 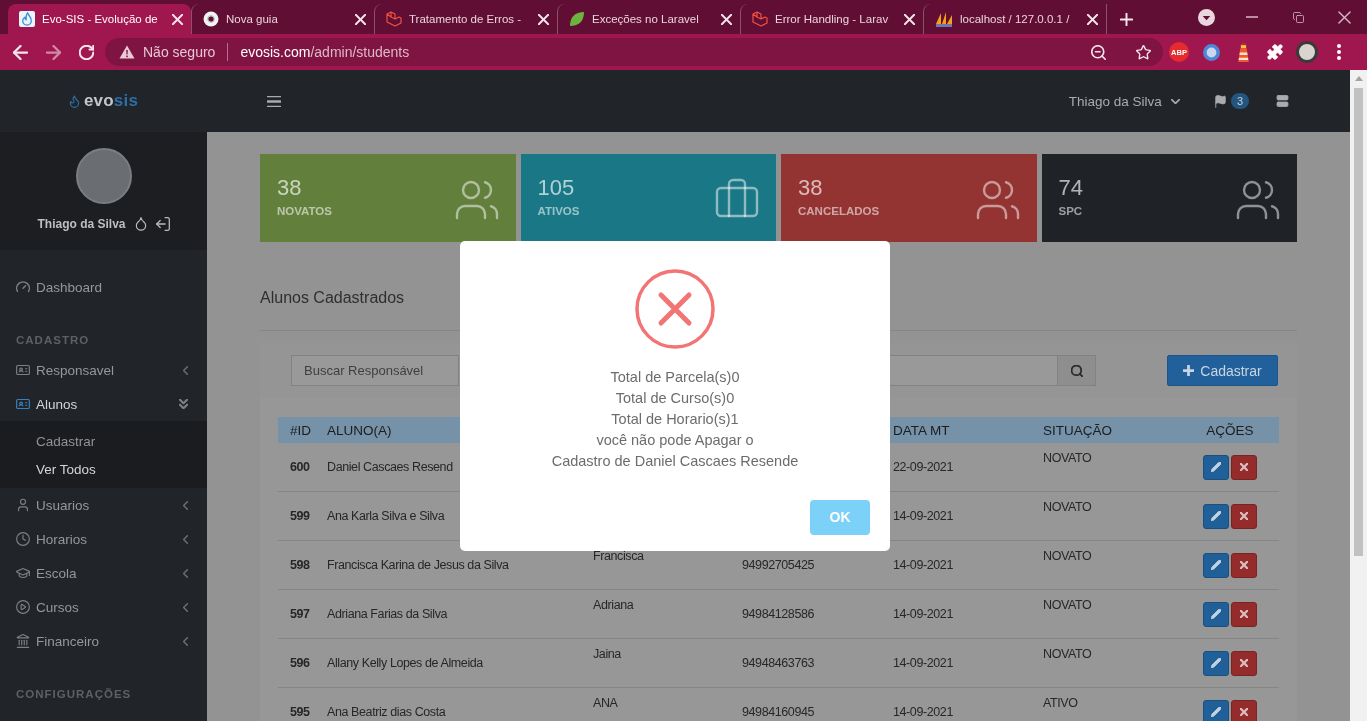 I want to click on stat-label: SPC, so click(x=1070, y=211).